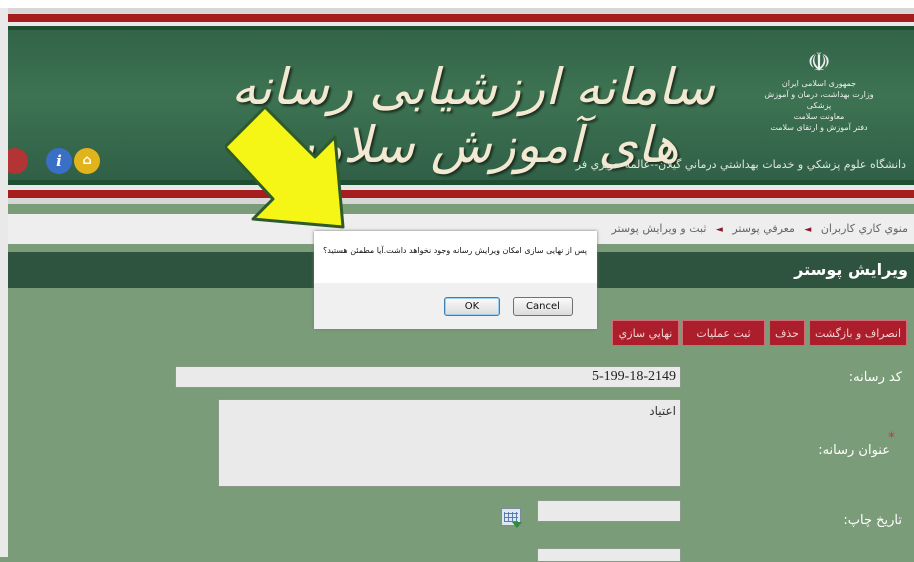 This screenshot has height=562, width=914. I want to click on info-icon: i, so click(59, 161).